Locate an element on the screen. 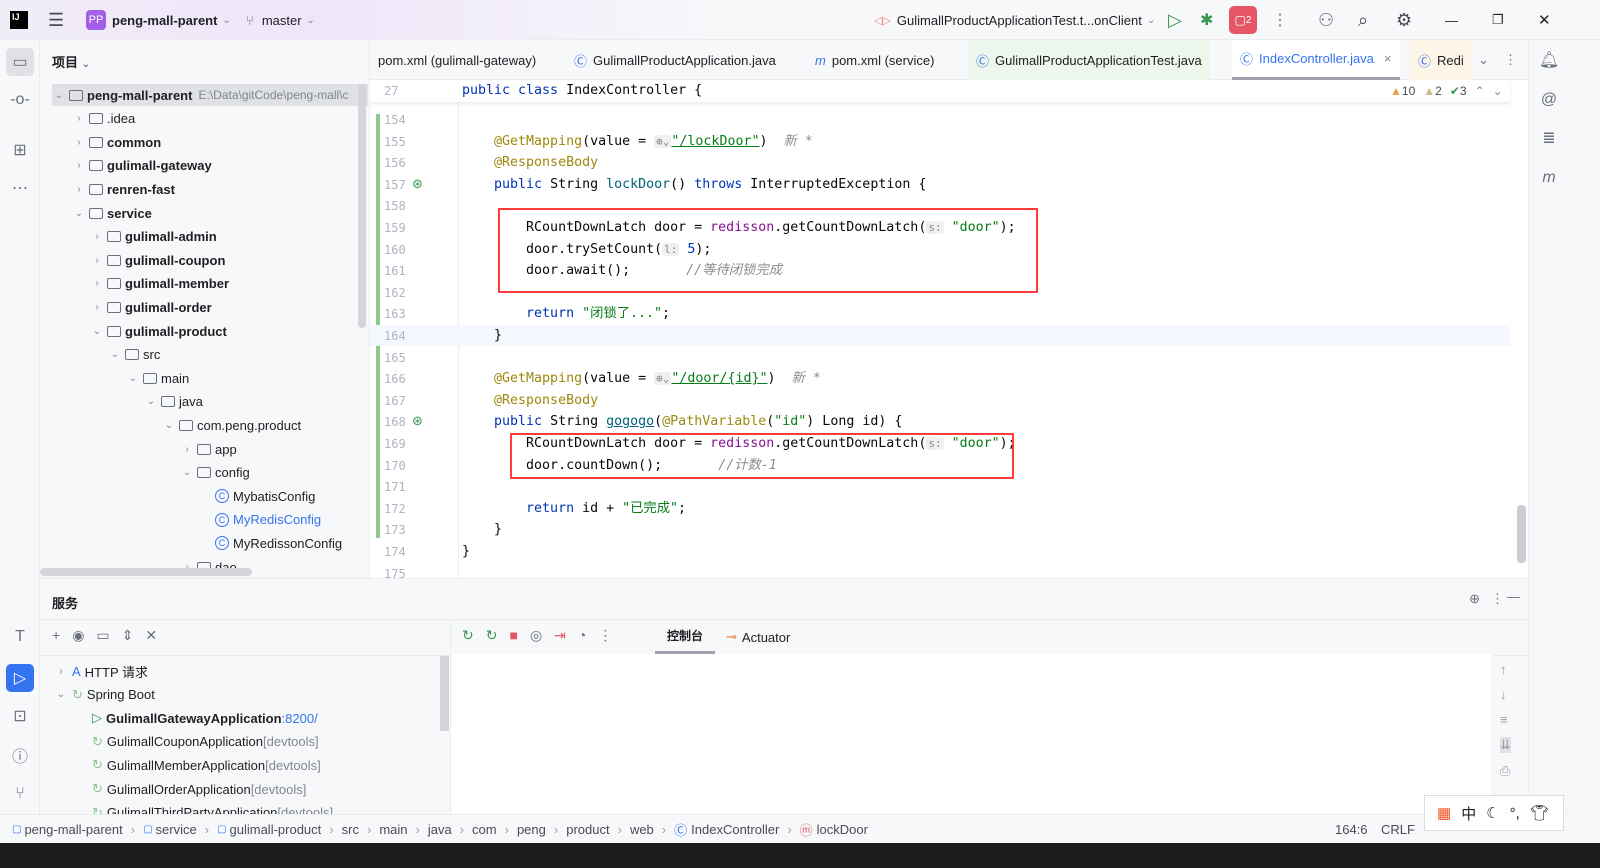 The width and height of the screenshot is (1600, 868). tree-item: › gulimall-admin is located at coordinates (153, 237).